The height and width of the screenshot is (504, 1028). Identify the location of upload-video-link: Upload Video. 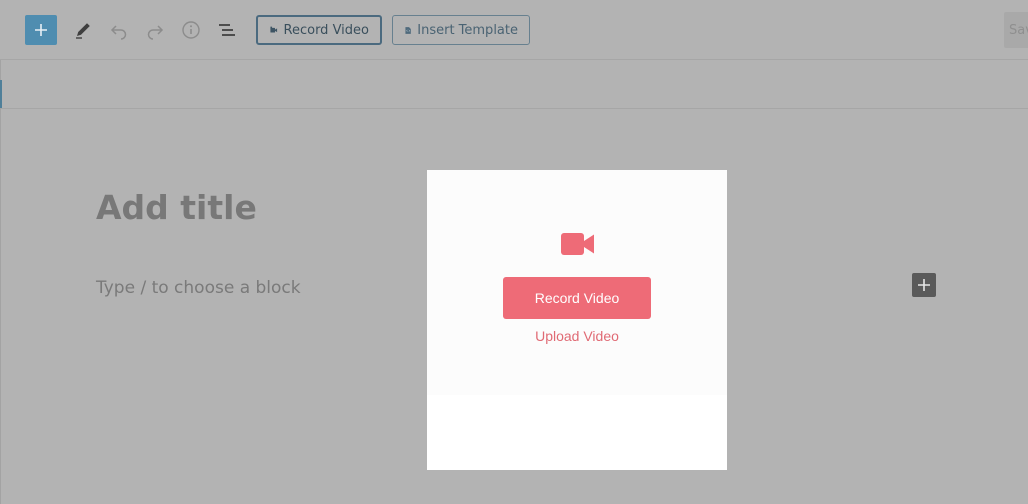
(577, 336).